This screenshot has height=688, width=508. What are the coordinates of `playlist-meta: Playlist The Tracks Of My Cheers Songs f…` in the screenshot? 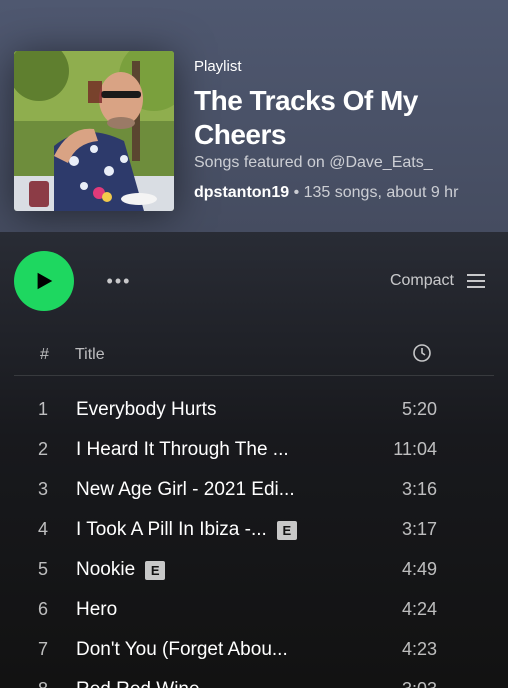 It's located at (344, 130).